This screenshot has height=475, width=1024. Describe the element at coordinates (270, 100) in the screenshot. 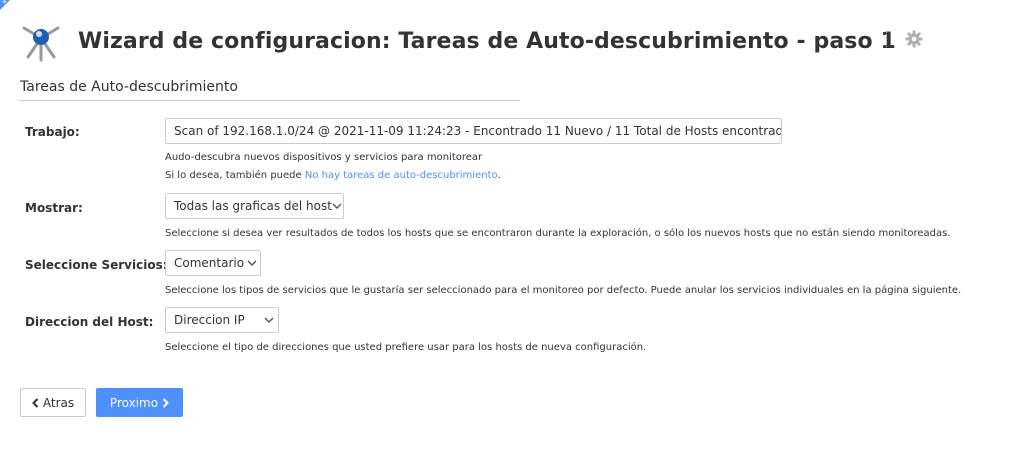

I see `section-divider` at that location.